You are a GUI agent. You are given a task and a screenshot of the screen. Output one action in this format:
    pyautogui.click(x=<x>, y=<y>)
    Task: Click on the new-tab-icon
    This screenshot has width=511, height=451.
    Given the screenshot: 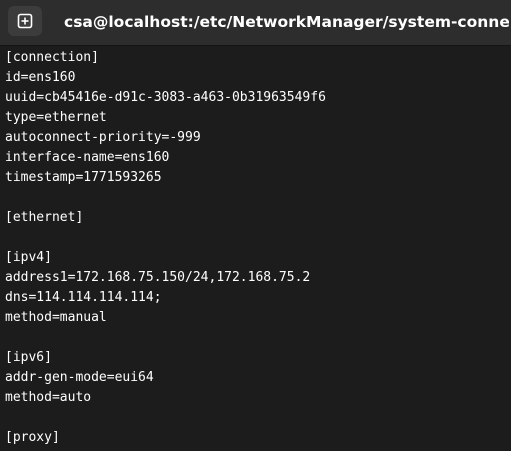 What is the action you would take?
    pyautogui.click(x=25, y=21)
    